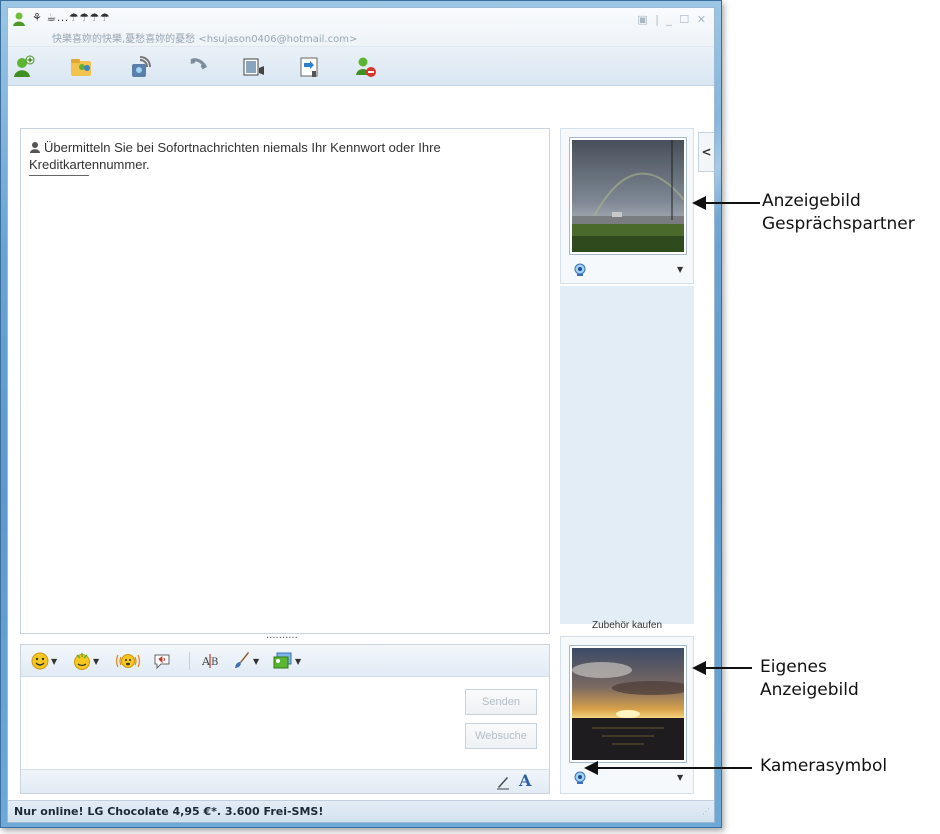  Describe the element at coordinates (503, 782) in the screenshot. I see `handwriting-icon` at that location.